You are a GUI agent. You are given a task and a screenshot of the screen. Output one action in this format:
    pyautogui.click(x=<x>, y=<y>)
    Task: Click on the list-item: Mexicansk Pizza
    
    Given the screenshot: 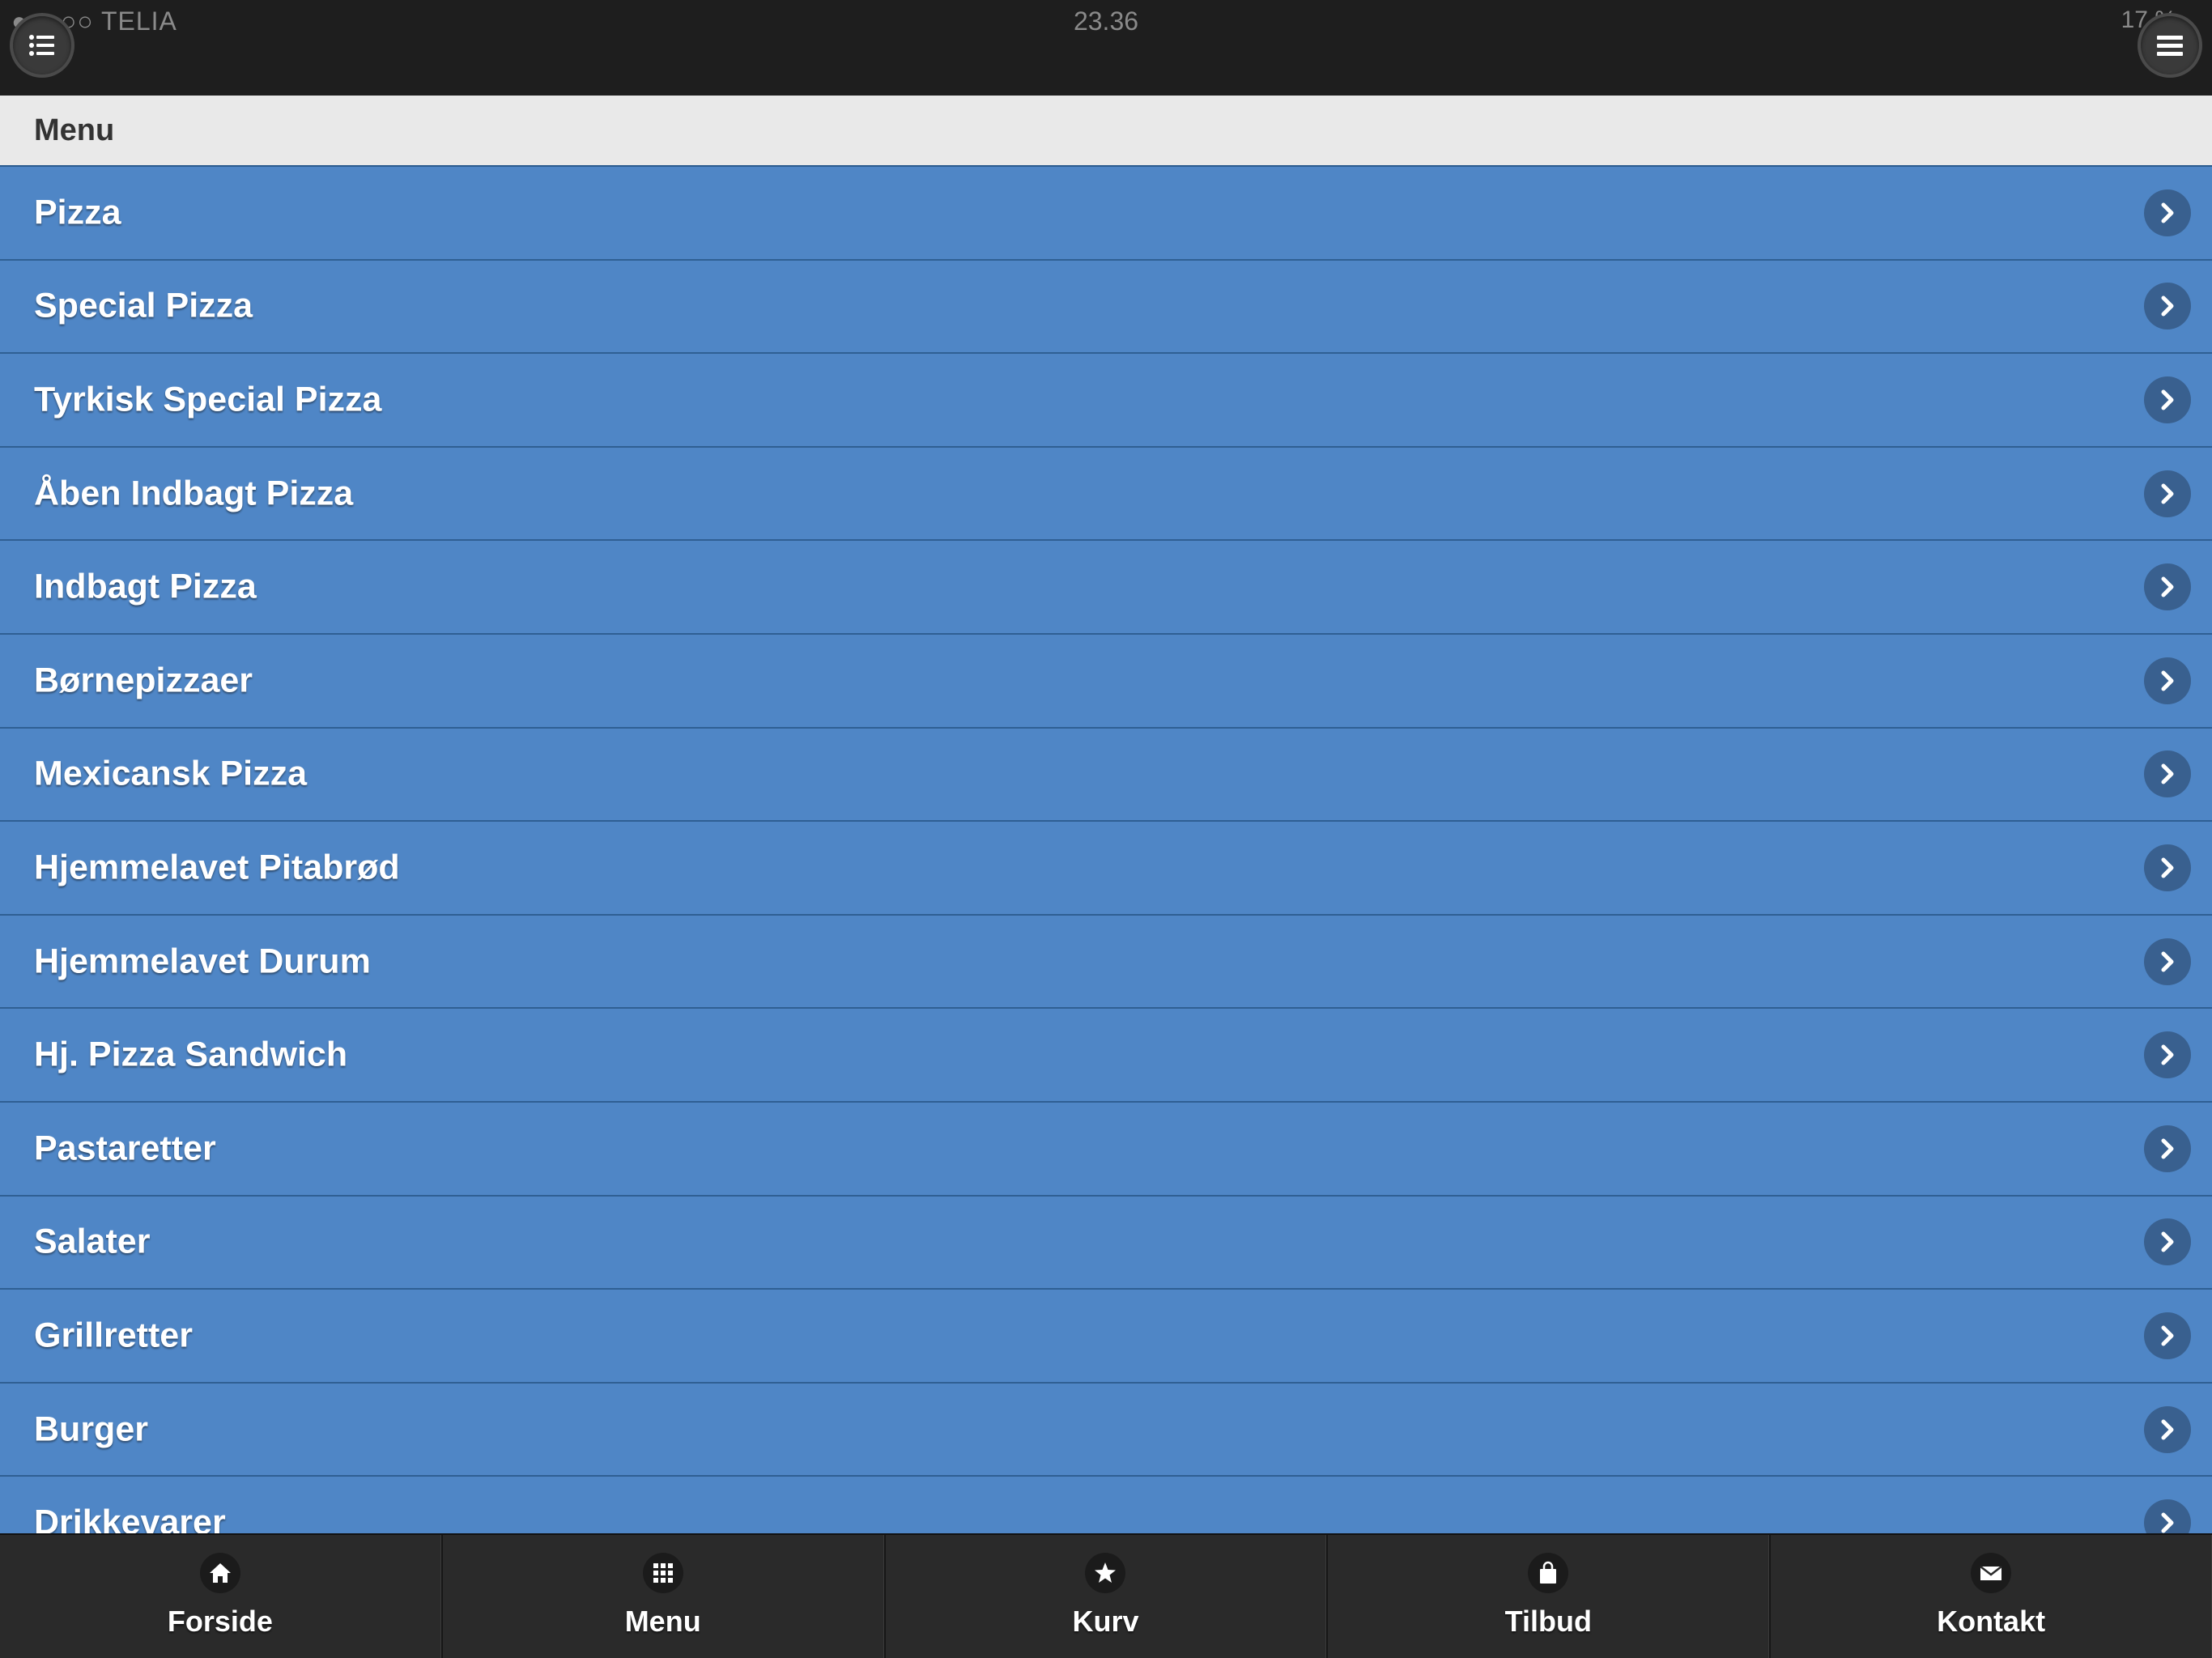 What is the action you would take?
    pyautogui.click(x=1106, y=775)
    